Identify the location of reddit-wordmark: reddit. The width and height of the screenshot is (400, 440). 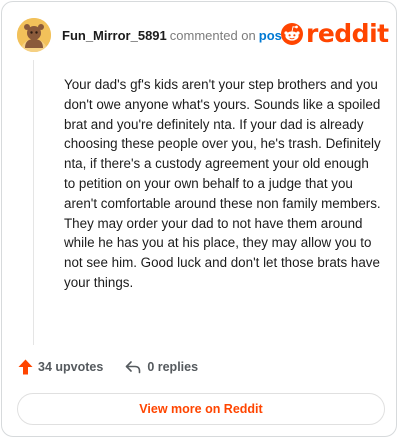
(347, 33).